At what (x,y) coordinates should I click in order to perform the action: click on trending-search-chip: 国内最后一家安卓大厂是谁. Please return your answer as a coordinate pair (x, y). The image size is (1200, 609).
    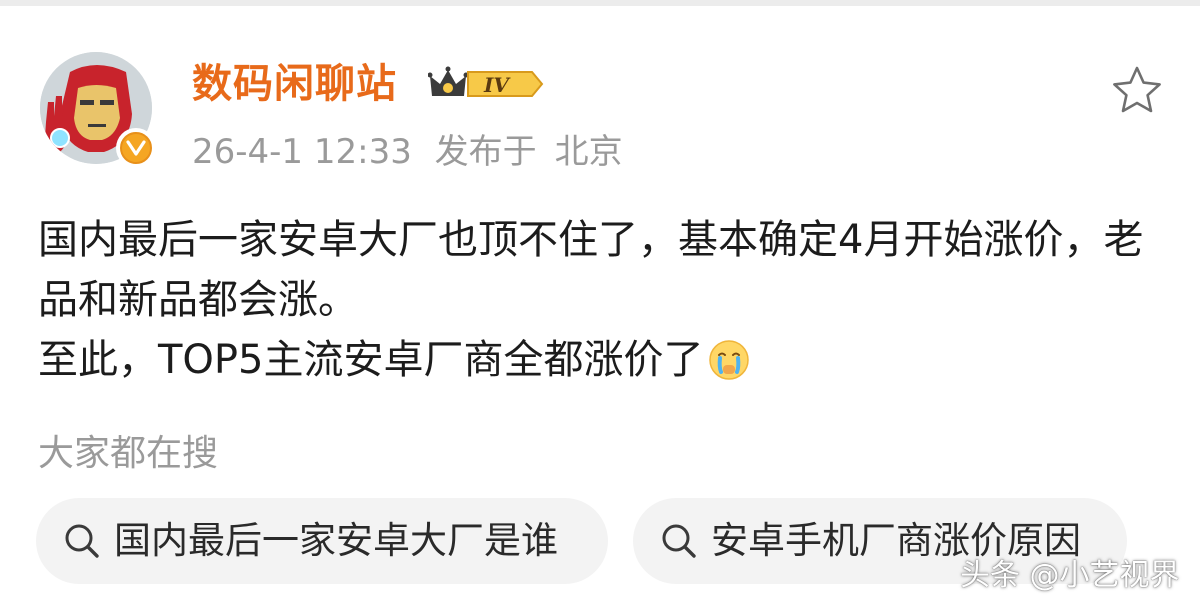
    Looking at the image, I should click on (322, 541).